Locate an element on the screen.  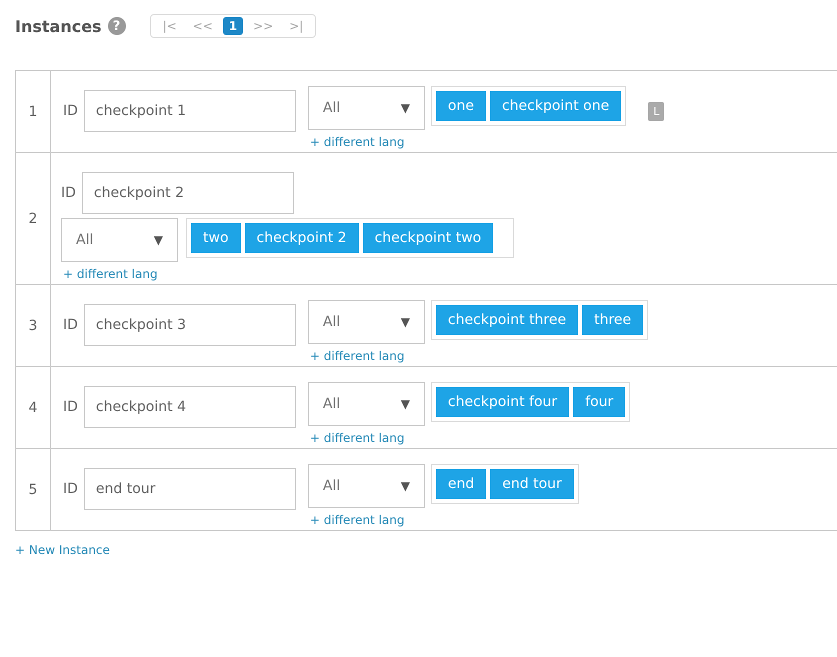
page-button: 1 is located at coordinates (233, 26).